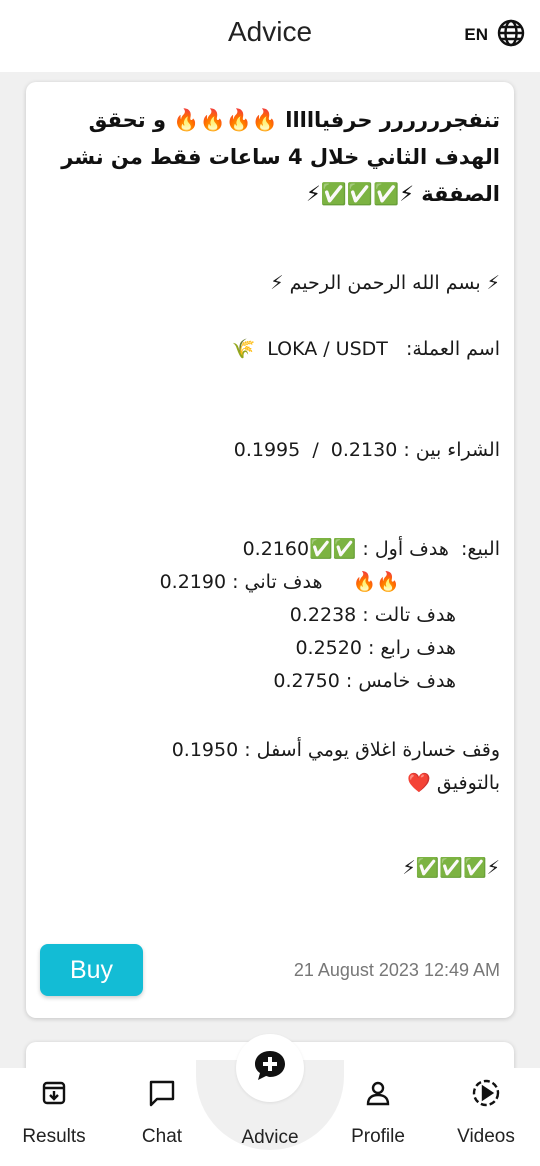  What do you see at coordinates (366, 450) in the screenshot?
I see `post-line: الشراء بين : 0.2130 / 0.1995` at bounding box center [366, 450].